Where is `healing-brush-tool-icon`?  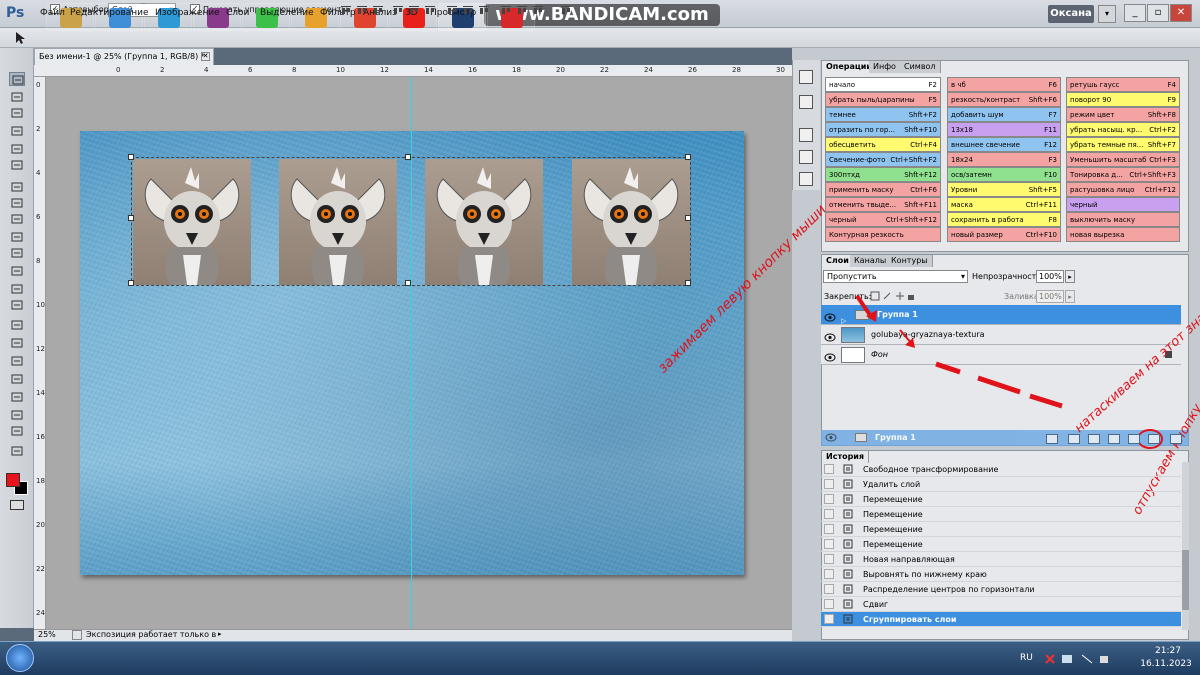 healing-brush-tool-icon is located at coordinates (17, 187).